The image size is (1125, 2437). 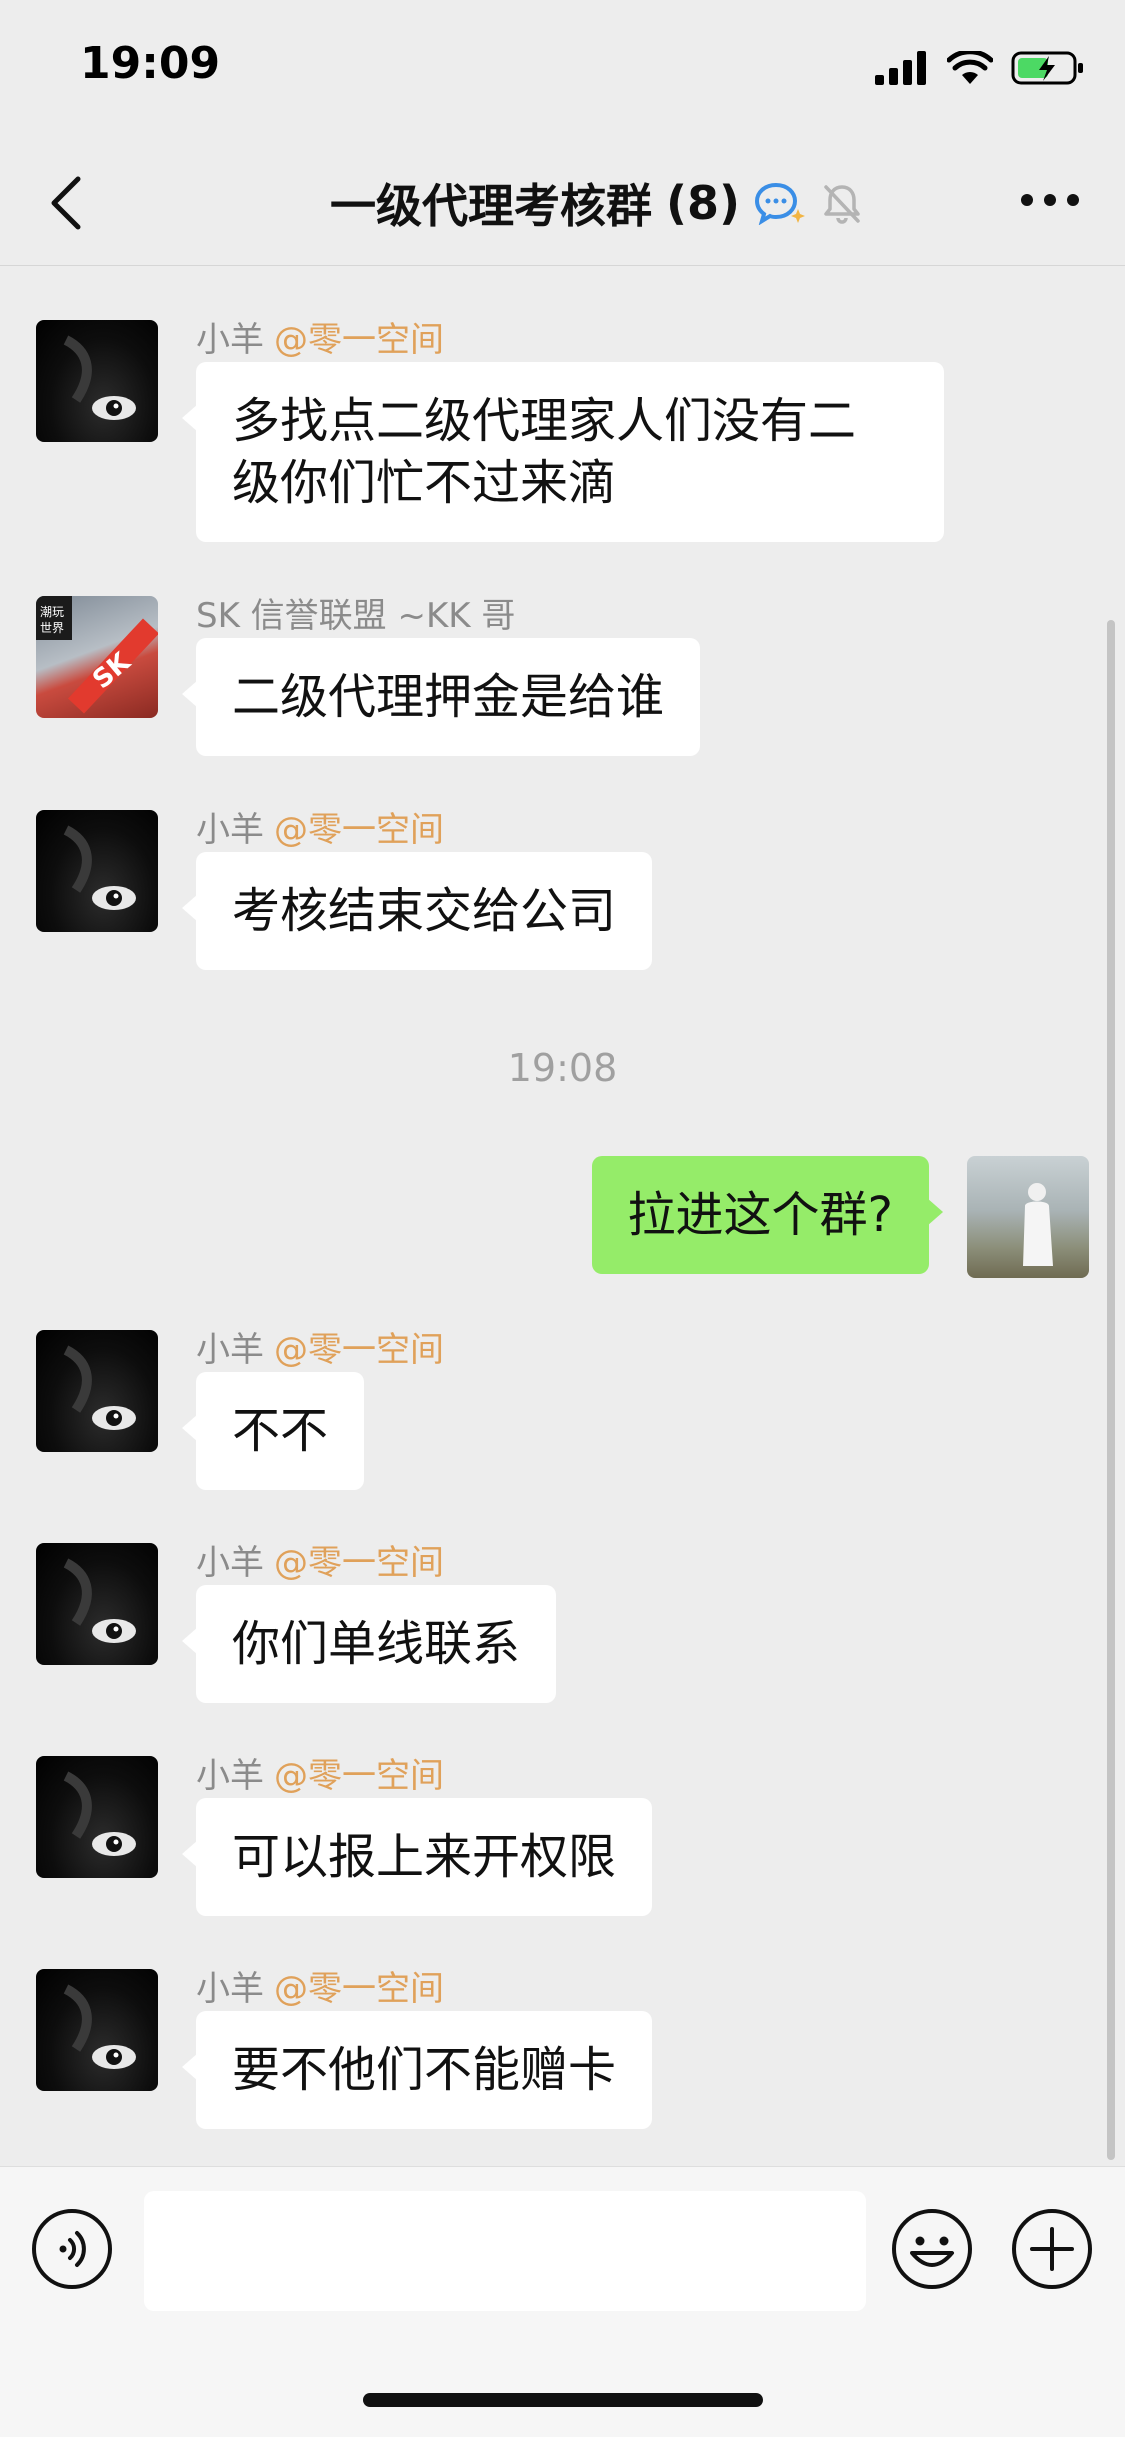 What do you see at coordinates (562, 70) in the screenshot?
I see `status-bar: 19:09` at bounding box center [562, 70].